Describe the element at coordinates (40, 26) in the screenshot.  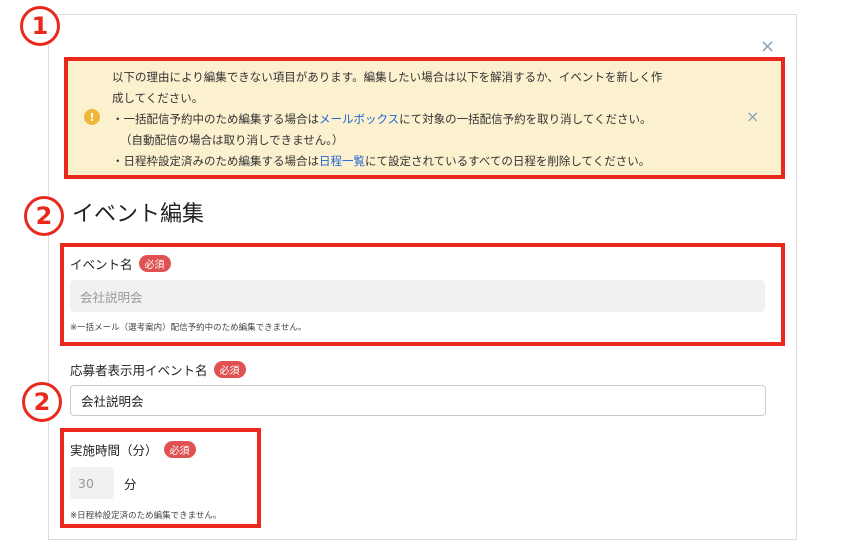
I see `annotation-marker-1: 1` at that location.